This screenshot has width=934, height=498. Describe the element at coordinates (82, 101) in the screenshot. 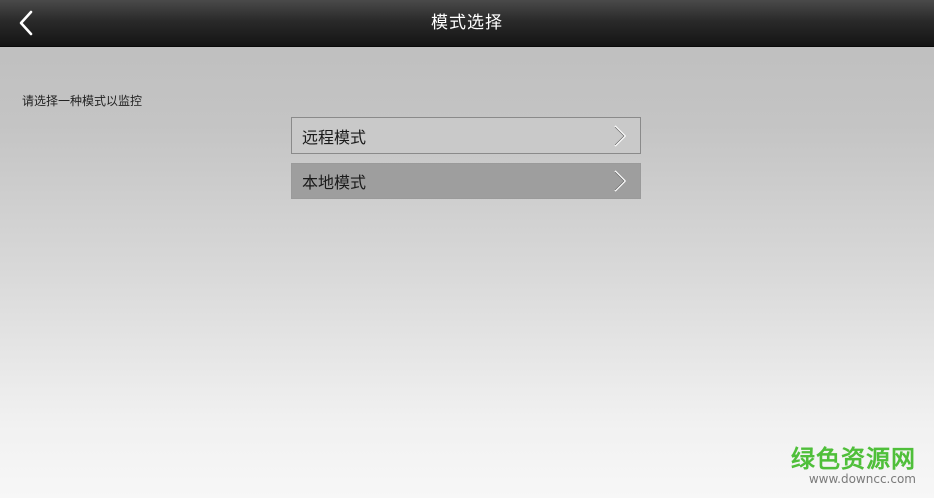

I see `mode-prompt-text: 请选择一种模式以监控` at that location.